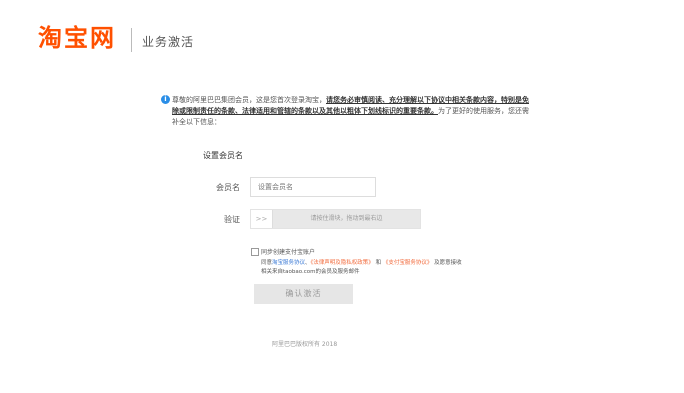 The image size is (684, 393). Describe the element at coordinates (168, 42) in the screenshot. I see `page-subtitle: 业务激活` at that location.